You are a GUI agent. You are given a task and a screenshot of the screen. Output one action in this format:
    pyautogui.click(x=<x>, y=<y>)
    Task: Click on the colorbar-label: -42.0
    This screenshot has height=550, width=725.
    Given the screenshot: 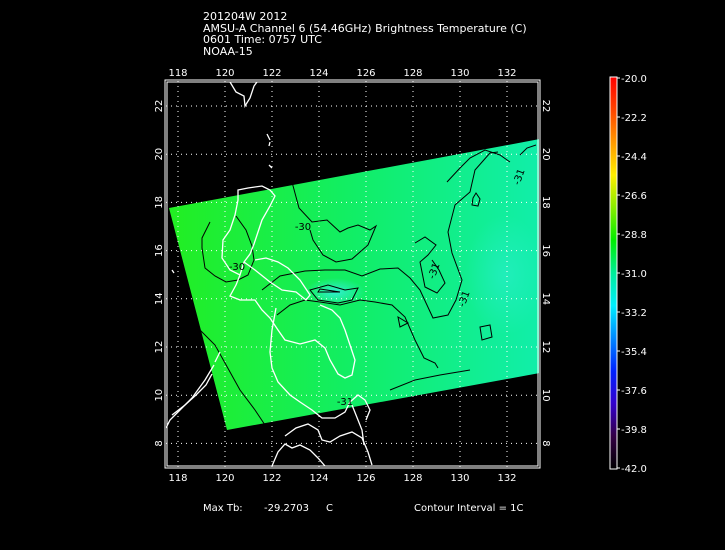 What is the action you would take?
    pyautogui.click(x=634, y=469)
    